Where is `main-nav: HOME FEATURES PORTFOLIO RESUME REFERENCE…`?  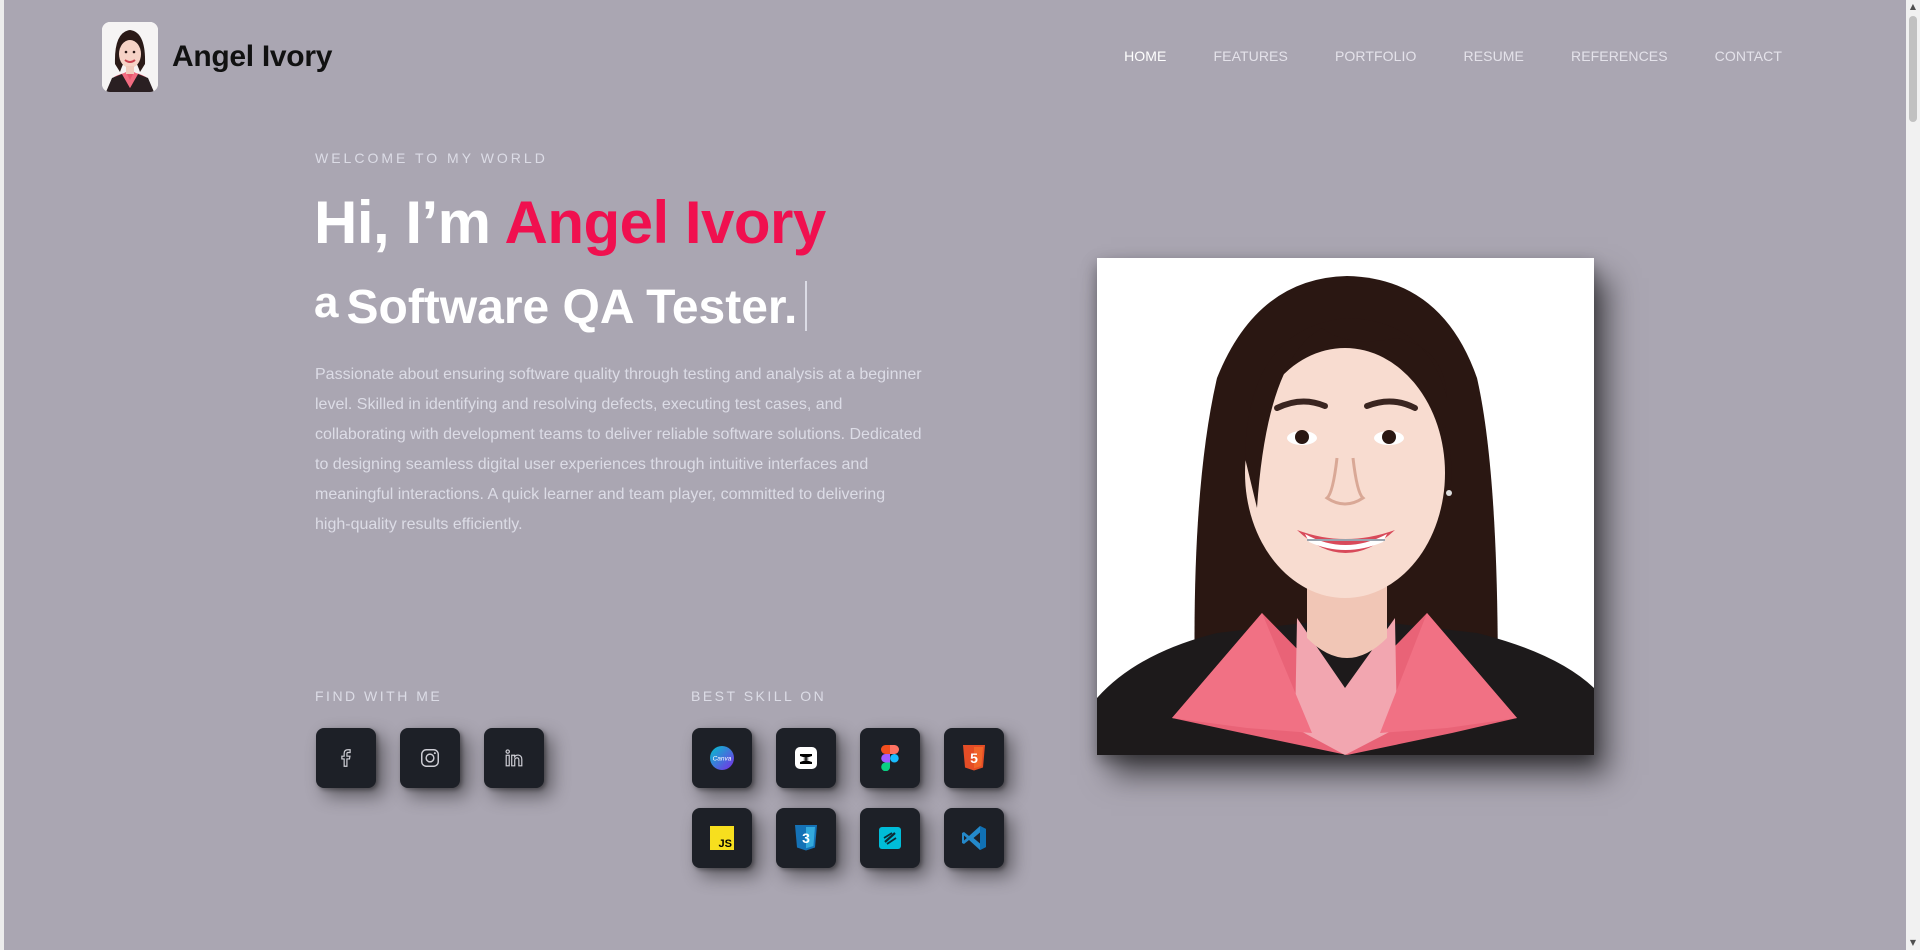 main-nav: HOME FEATURES PORTFOLIO RESUME REFERENCE… is located at coordinates (1453, 56).